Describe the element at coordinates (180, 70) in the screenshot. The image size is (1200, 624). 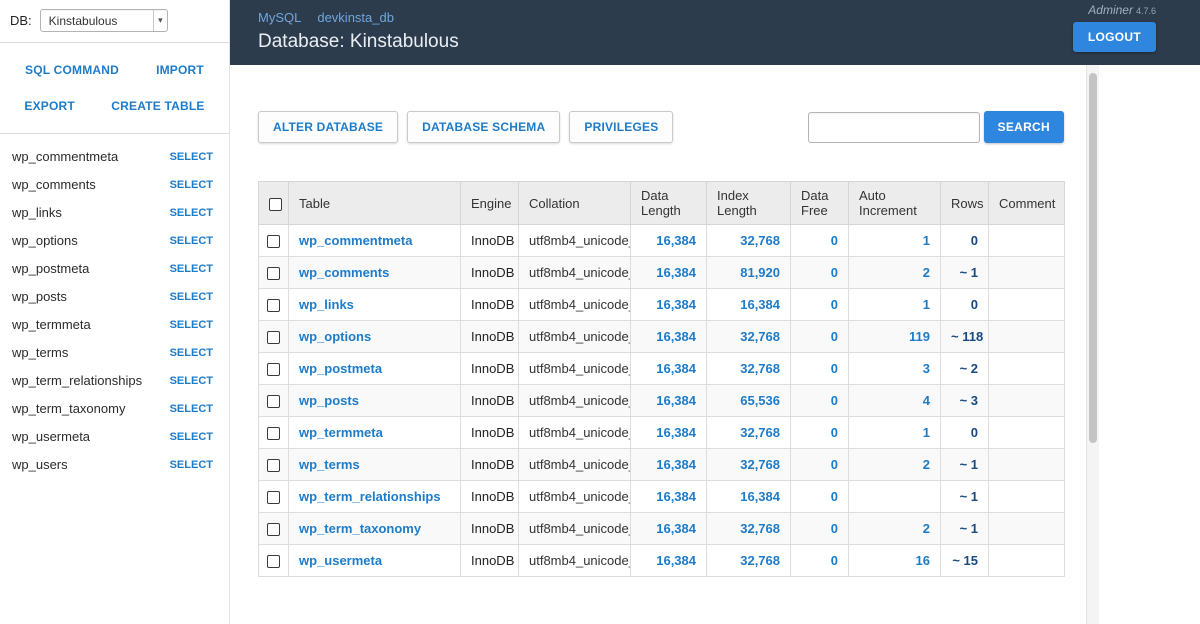
I see `import-link: IMPORT` at that location.